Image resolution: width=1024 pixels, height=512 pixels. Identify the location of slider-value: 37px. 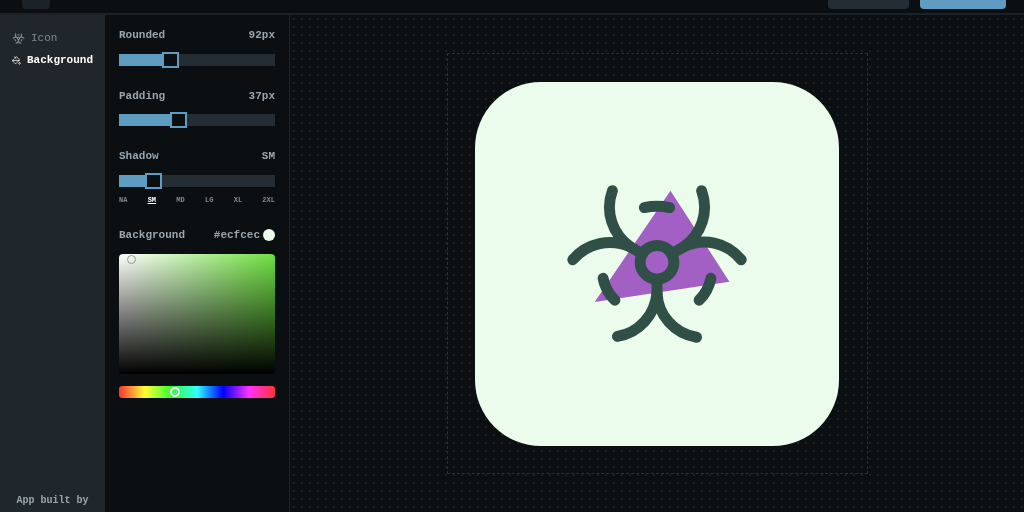
(261, 96).